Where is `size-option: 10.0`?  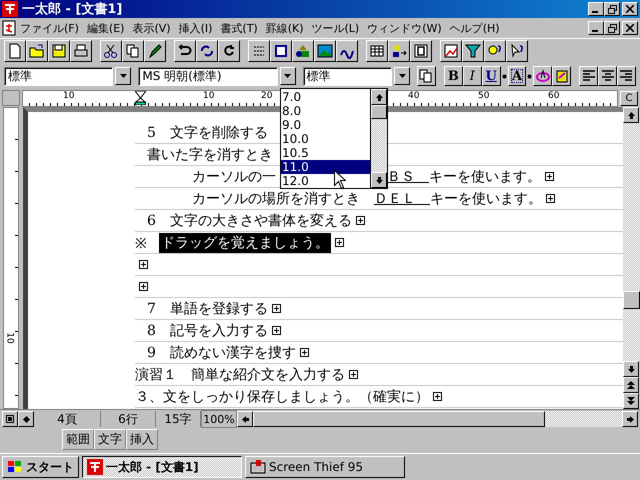
size-option: 10.0 is located at coordinates (325, 139).